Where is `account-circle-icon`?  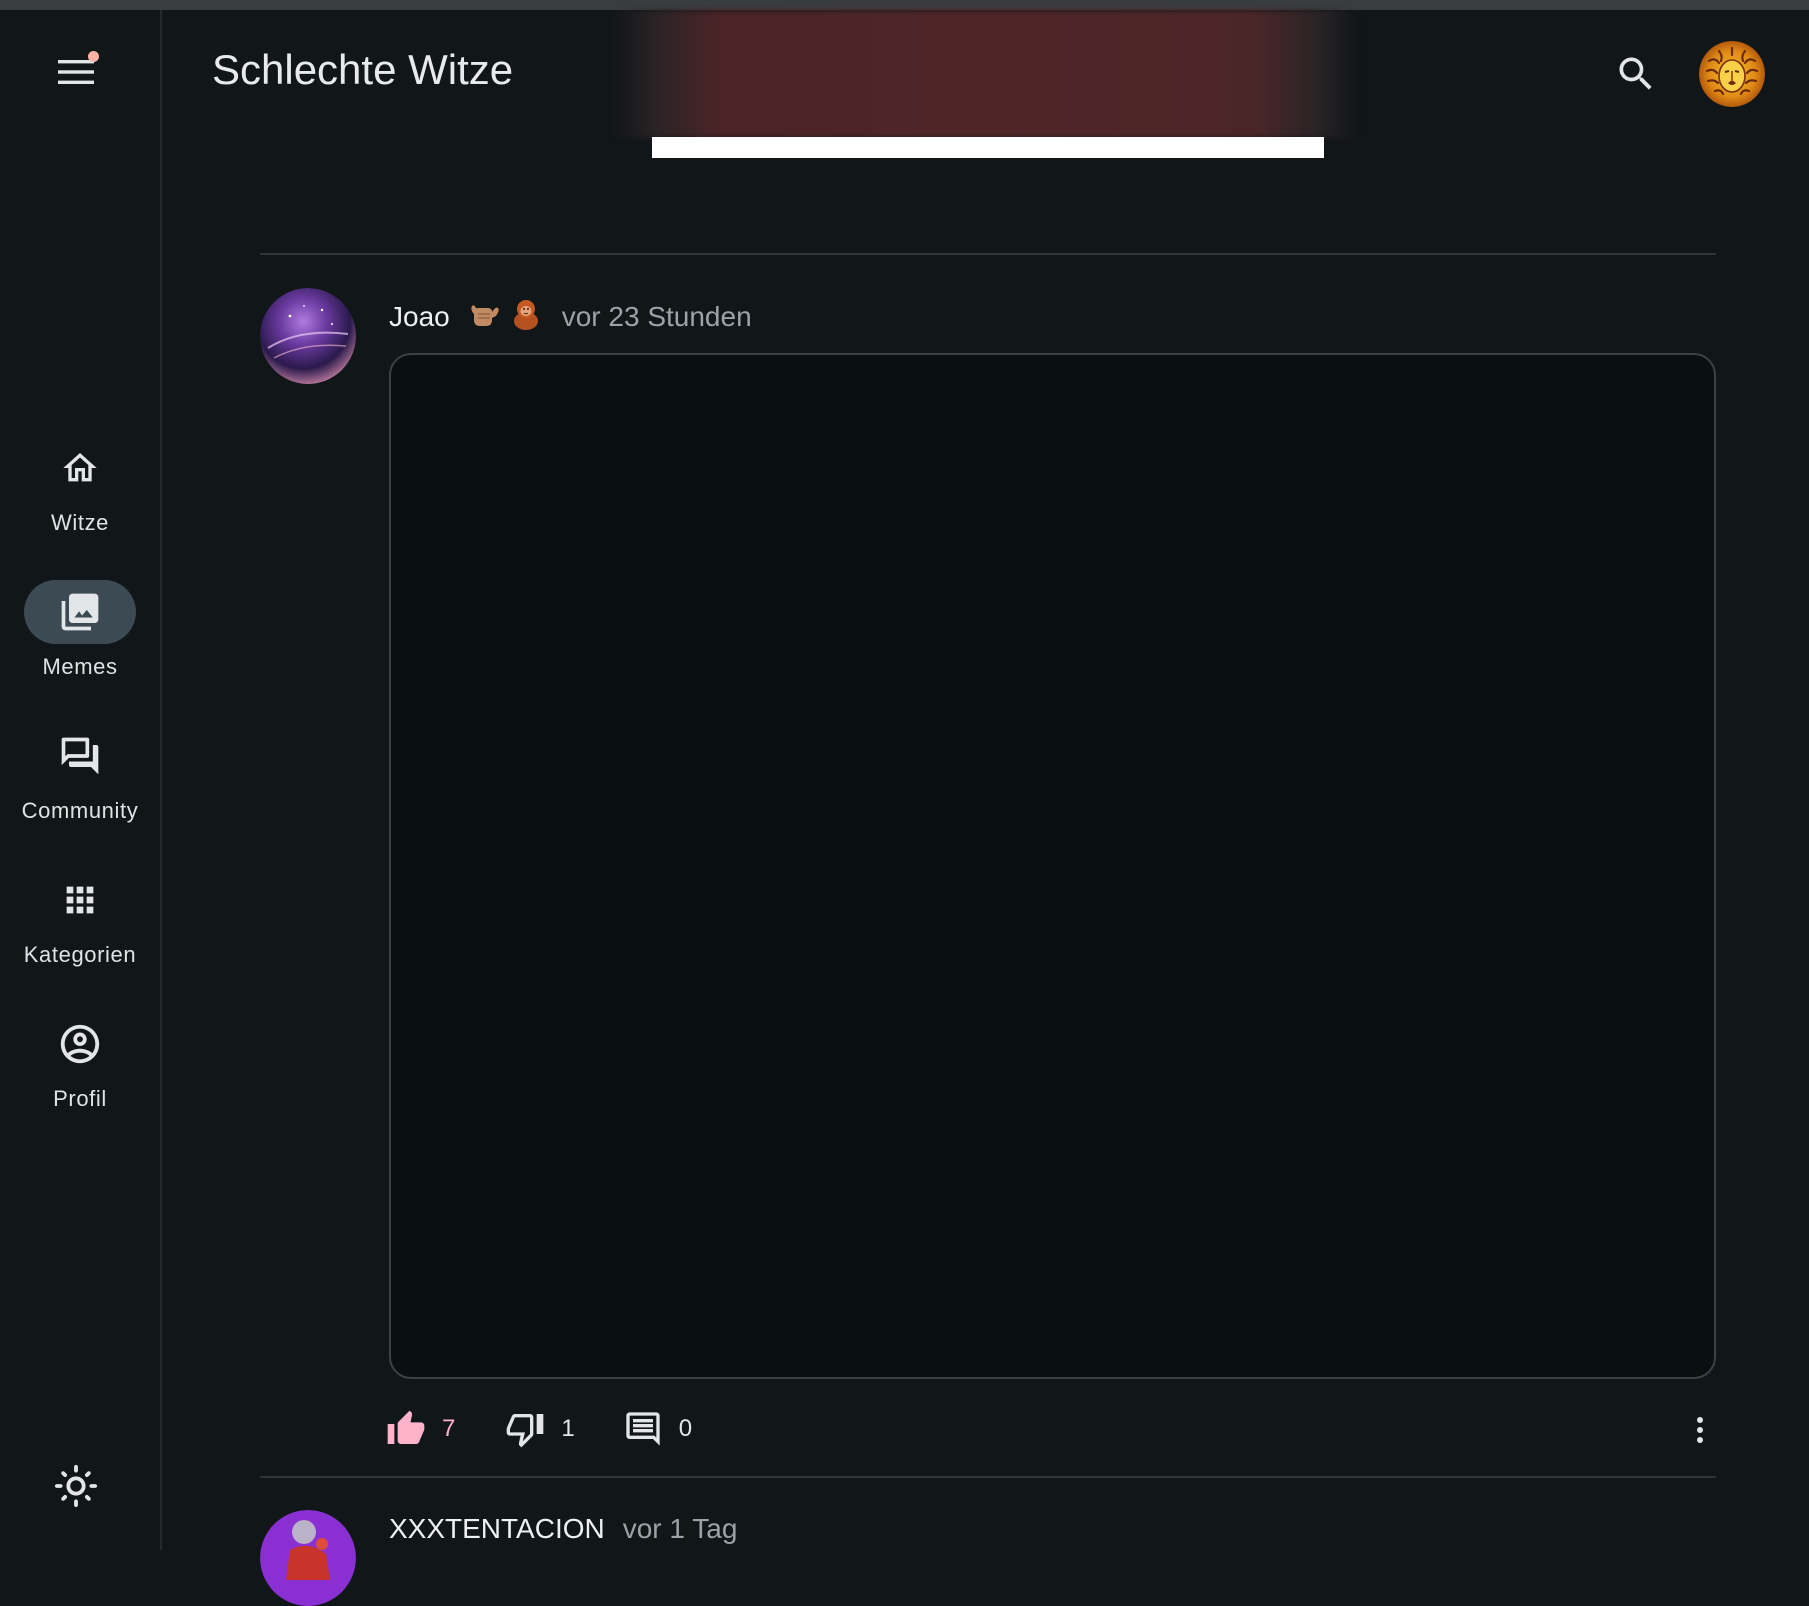 account-circle-icon is located at coordinates (80, 1044).